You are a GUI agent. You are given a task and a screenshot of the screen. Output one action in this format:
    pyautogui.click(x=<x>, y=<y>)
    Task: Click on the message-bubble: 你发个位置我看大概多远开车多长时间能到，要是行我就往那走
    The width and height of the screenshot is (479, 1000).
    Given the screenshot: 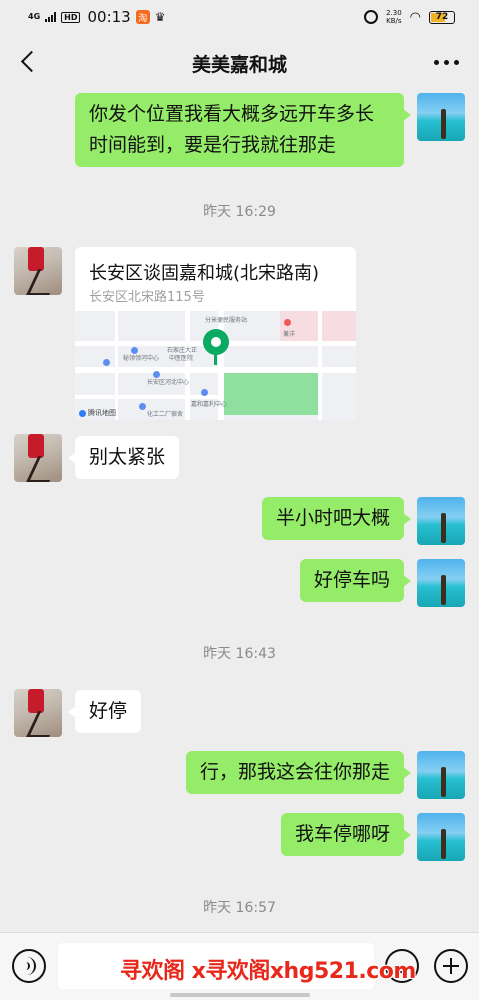 What is the action you would take?
    pyautogui.click(x=243, y=130)
    